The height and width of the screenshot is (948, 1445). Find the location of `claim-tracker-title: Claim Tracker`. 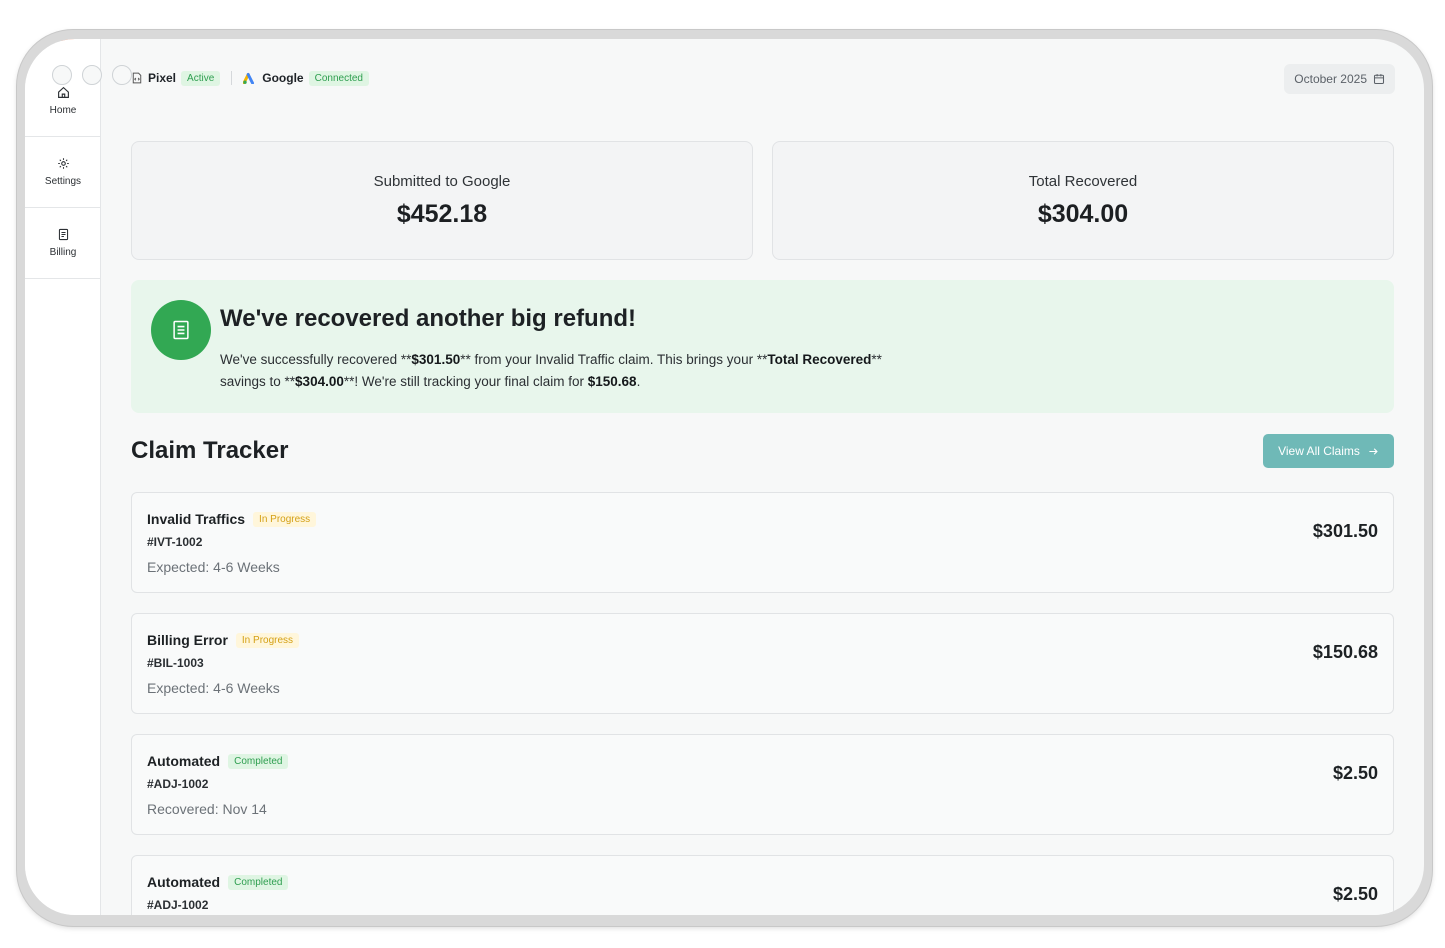

claim-tracker-title: Claim Tracker is located at coordinates (210, 450).